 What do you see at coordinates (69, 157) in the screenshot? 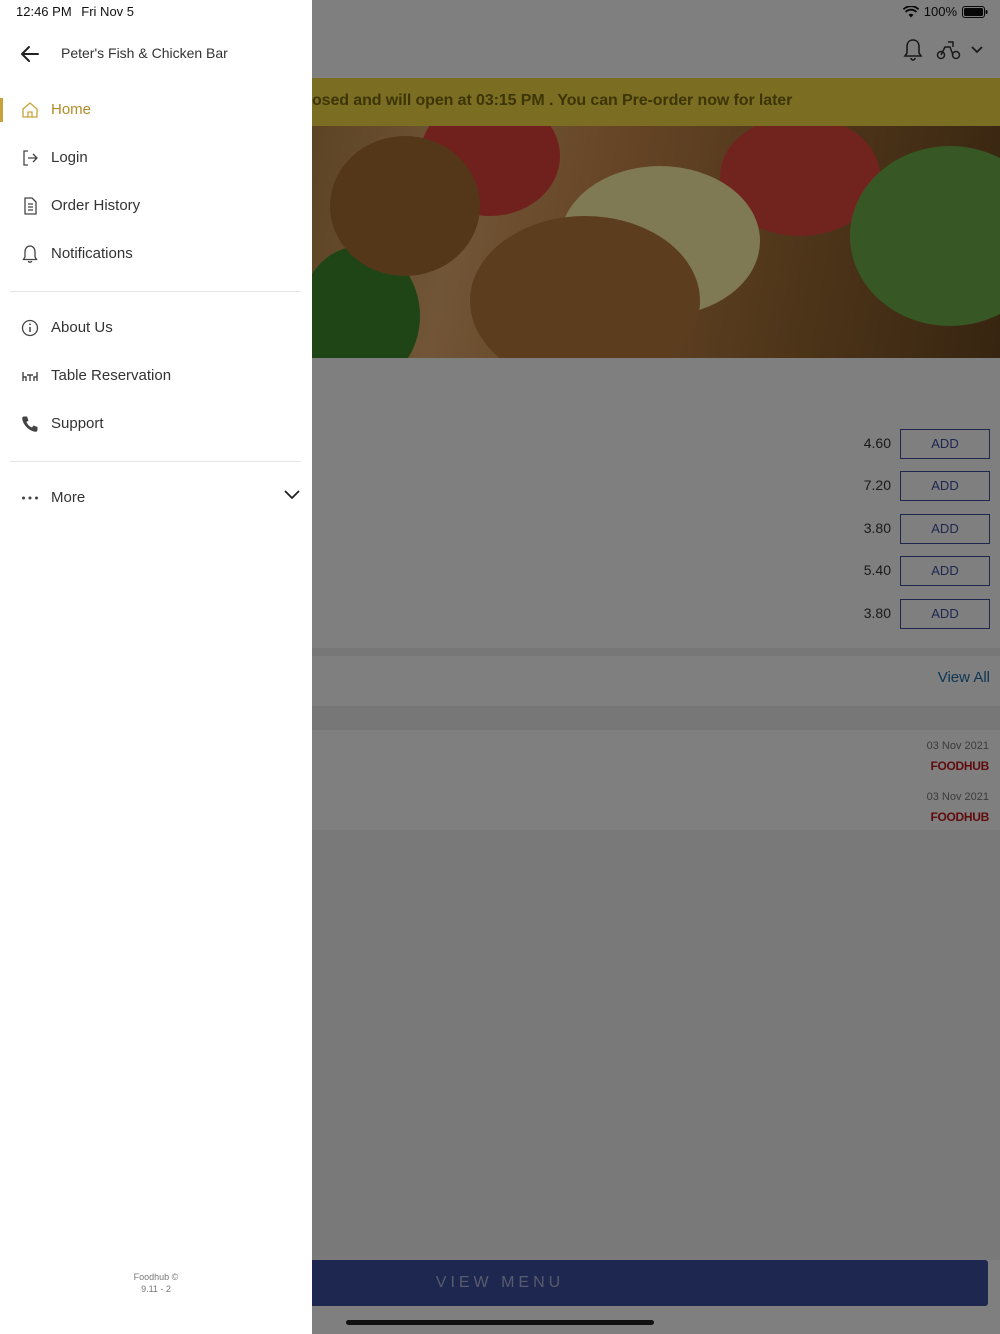
I see `drawer-item-label: Login` at bounding box center [69, 157].